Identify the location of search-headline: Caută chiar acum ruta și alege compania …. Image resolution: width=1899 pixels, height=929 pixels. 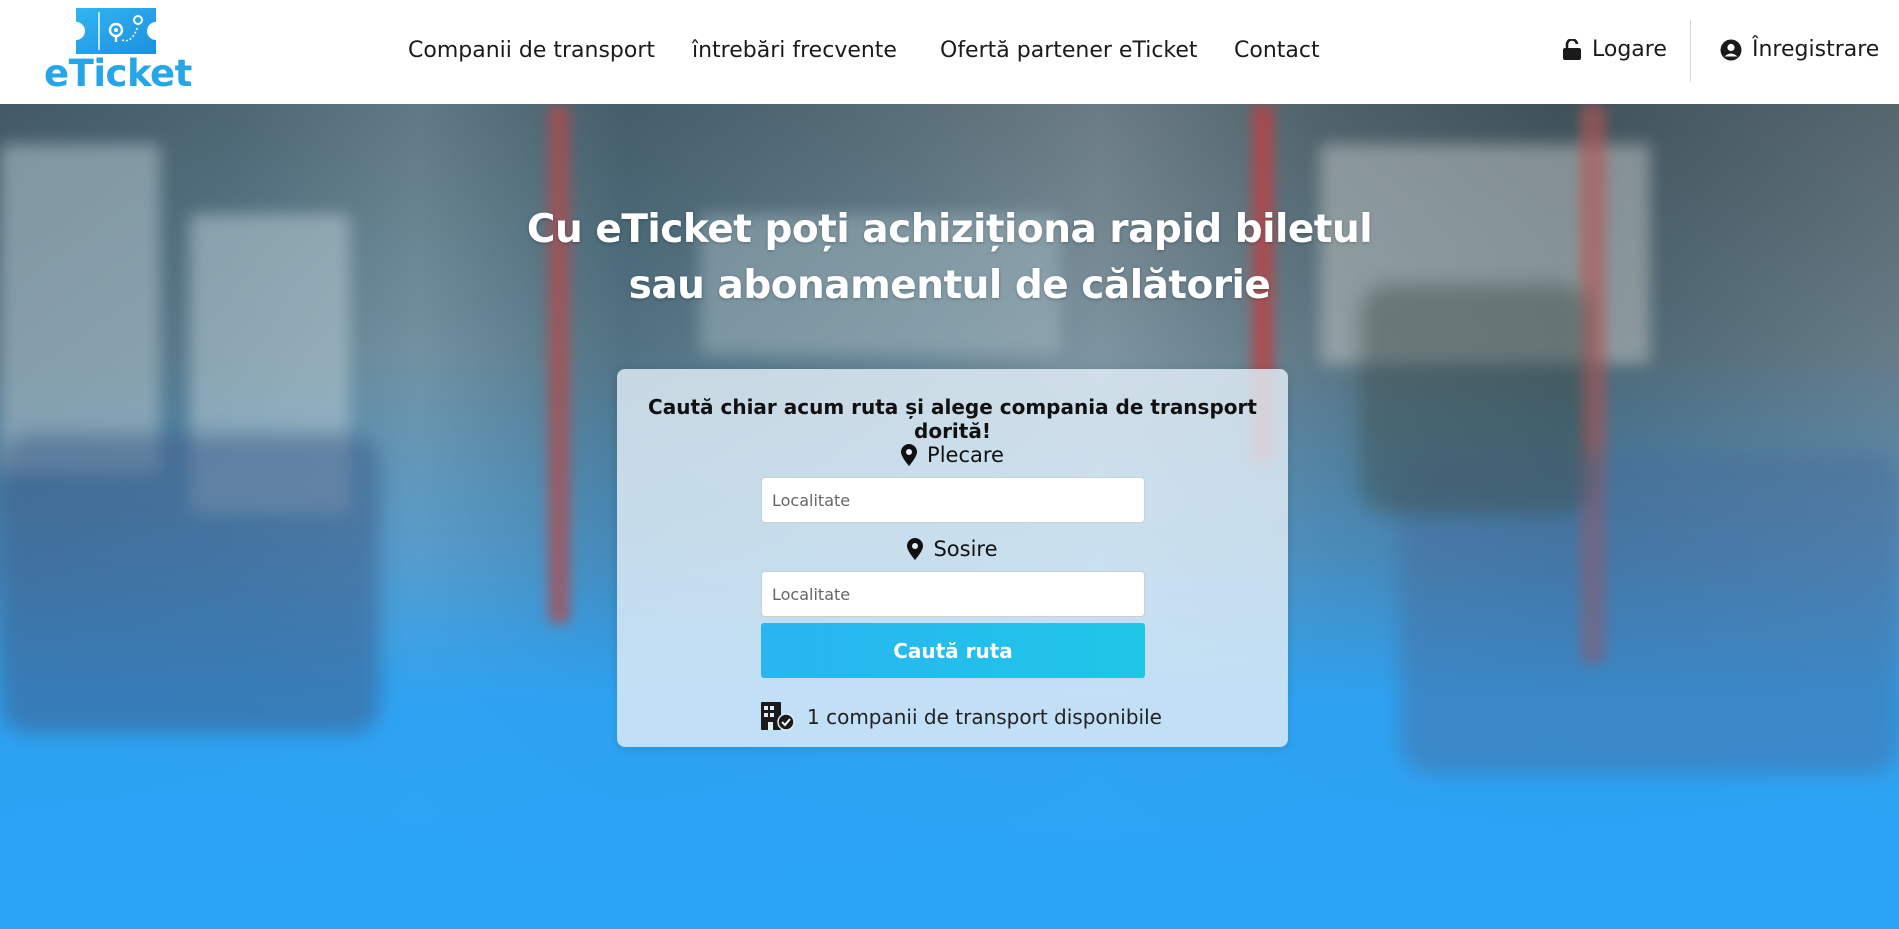
(952, 419).